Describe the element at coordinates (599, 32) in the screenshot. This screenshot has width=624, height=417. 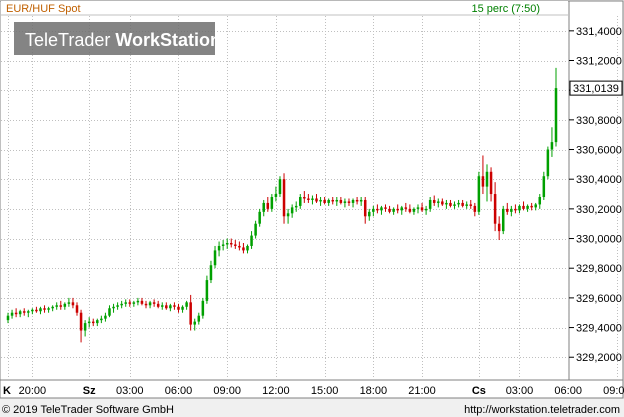
I see `y-tick-label: 331,4000` at that location.